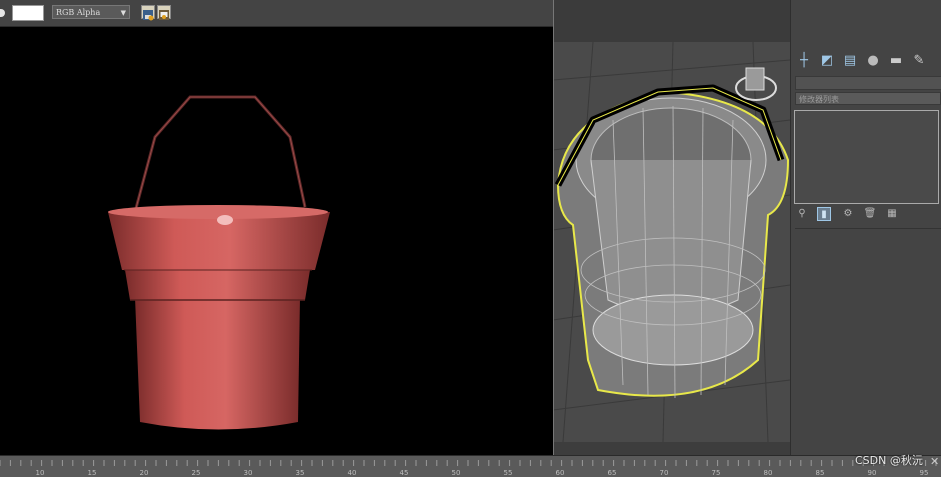  Describe the element at coordinates (802, 214) in the screenshot. I see `pin-stack-icon: ⚲` at that location.